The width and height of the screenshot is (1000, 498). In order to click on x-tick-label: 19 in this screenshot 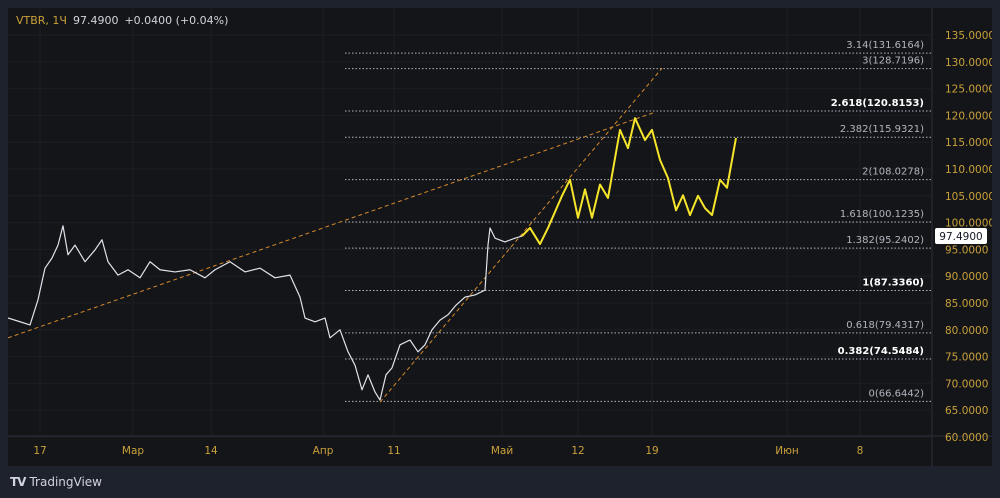, I will do `click(651, 451)`.